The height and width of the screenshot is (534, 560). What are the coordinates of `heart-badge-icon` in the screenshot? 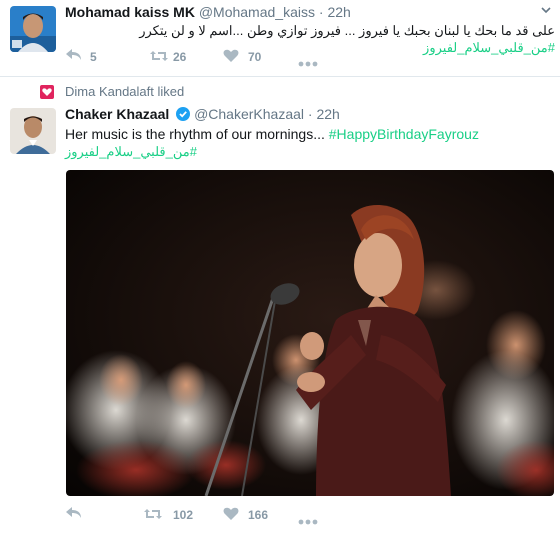 It's located at (47, 93).